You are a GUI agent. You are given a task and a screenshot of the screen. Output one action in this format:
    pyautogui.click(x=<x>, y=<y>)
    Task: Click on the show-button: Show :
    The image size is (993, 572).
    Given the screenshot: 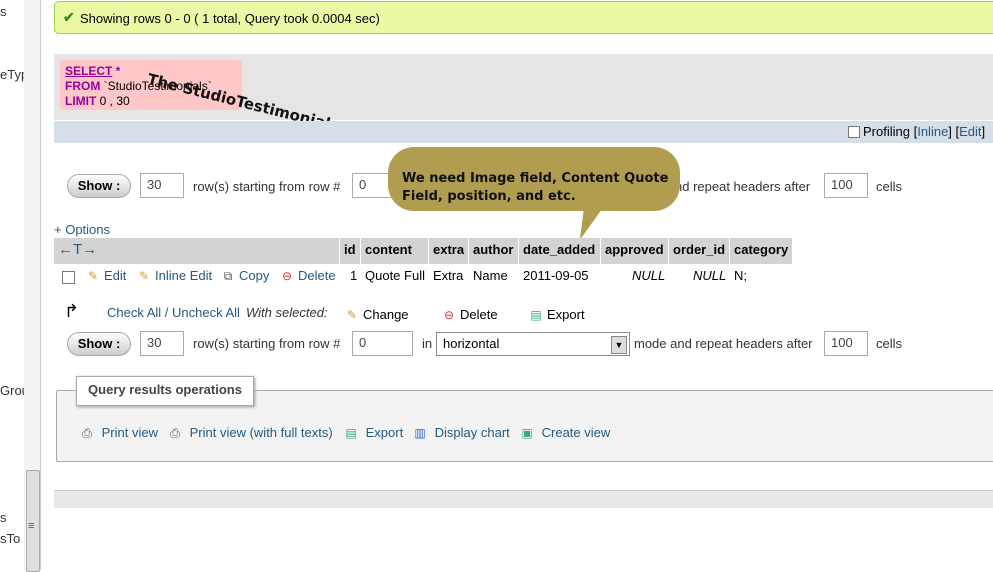 What is the action you would take?
    pyautogui.click(x=99, y=186)
    